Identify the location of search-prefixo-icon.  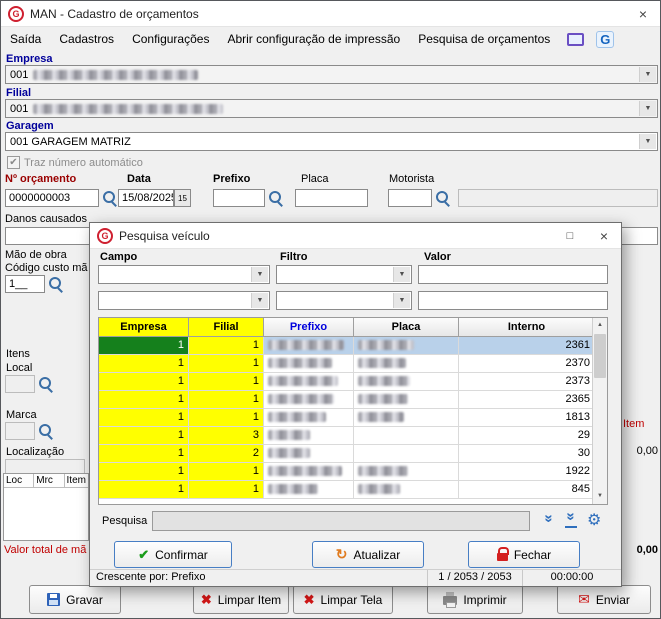
(276, 198).